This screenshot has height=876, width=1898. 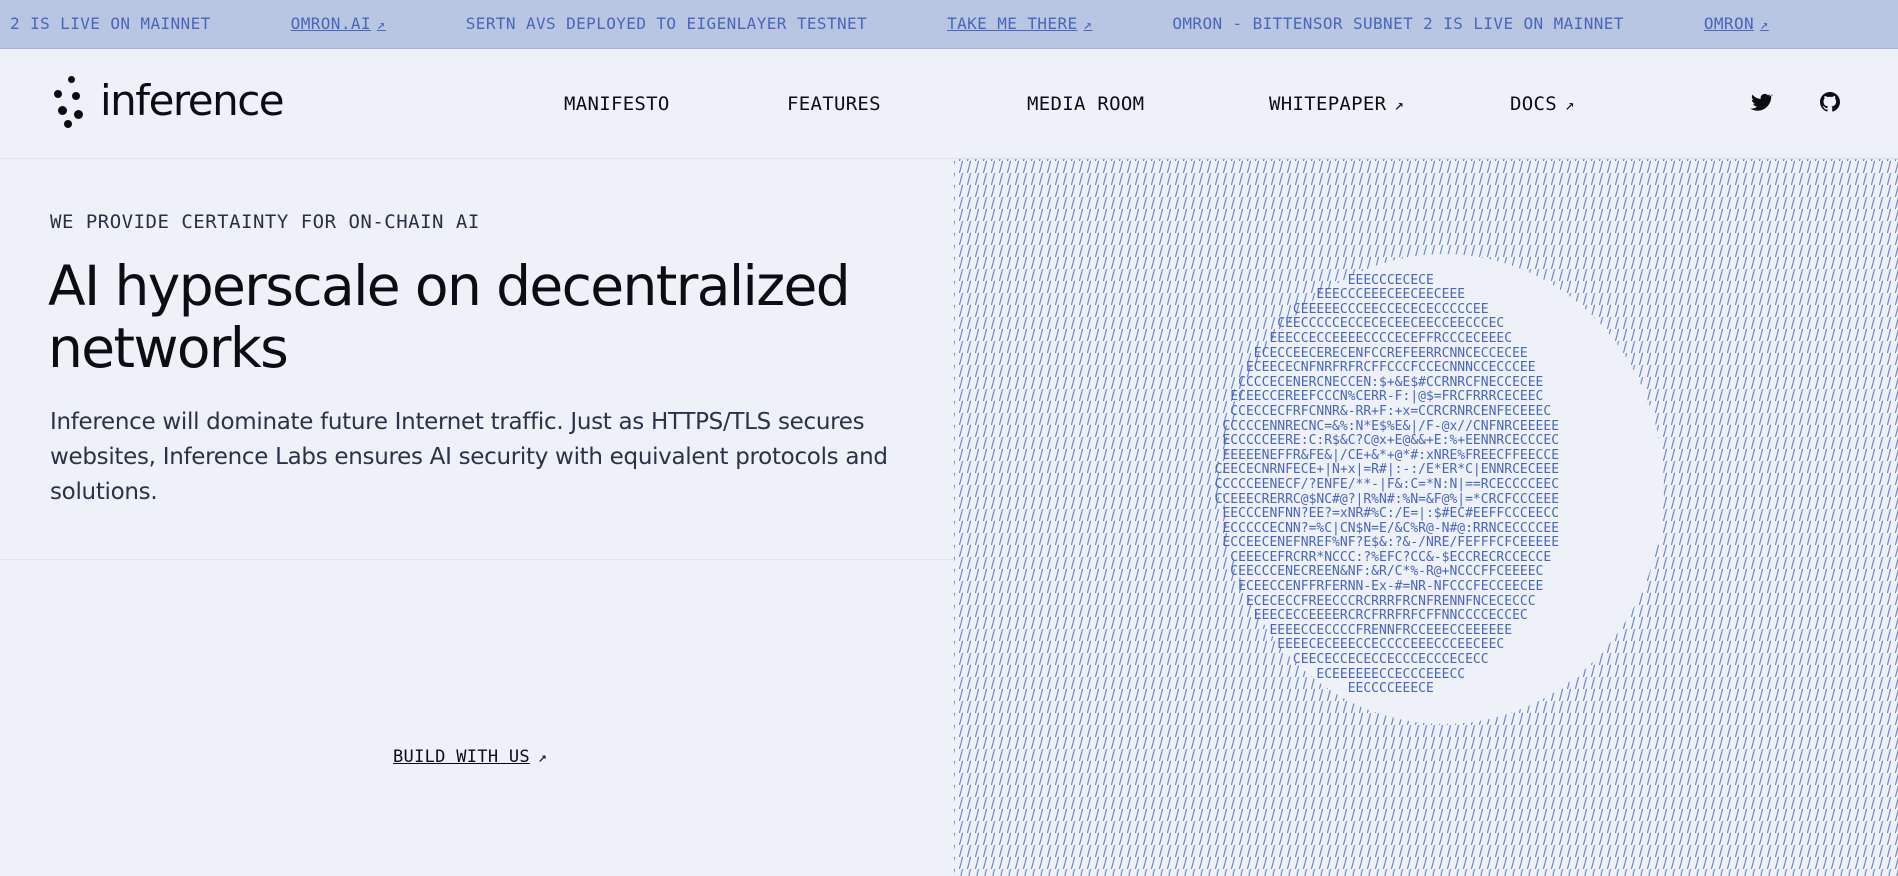 I want to click on build-with-us-button: BUILD WITH US ↗, so click(x=470, y=757).